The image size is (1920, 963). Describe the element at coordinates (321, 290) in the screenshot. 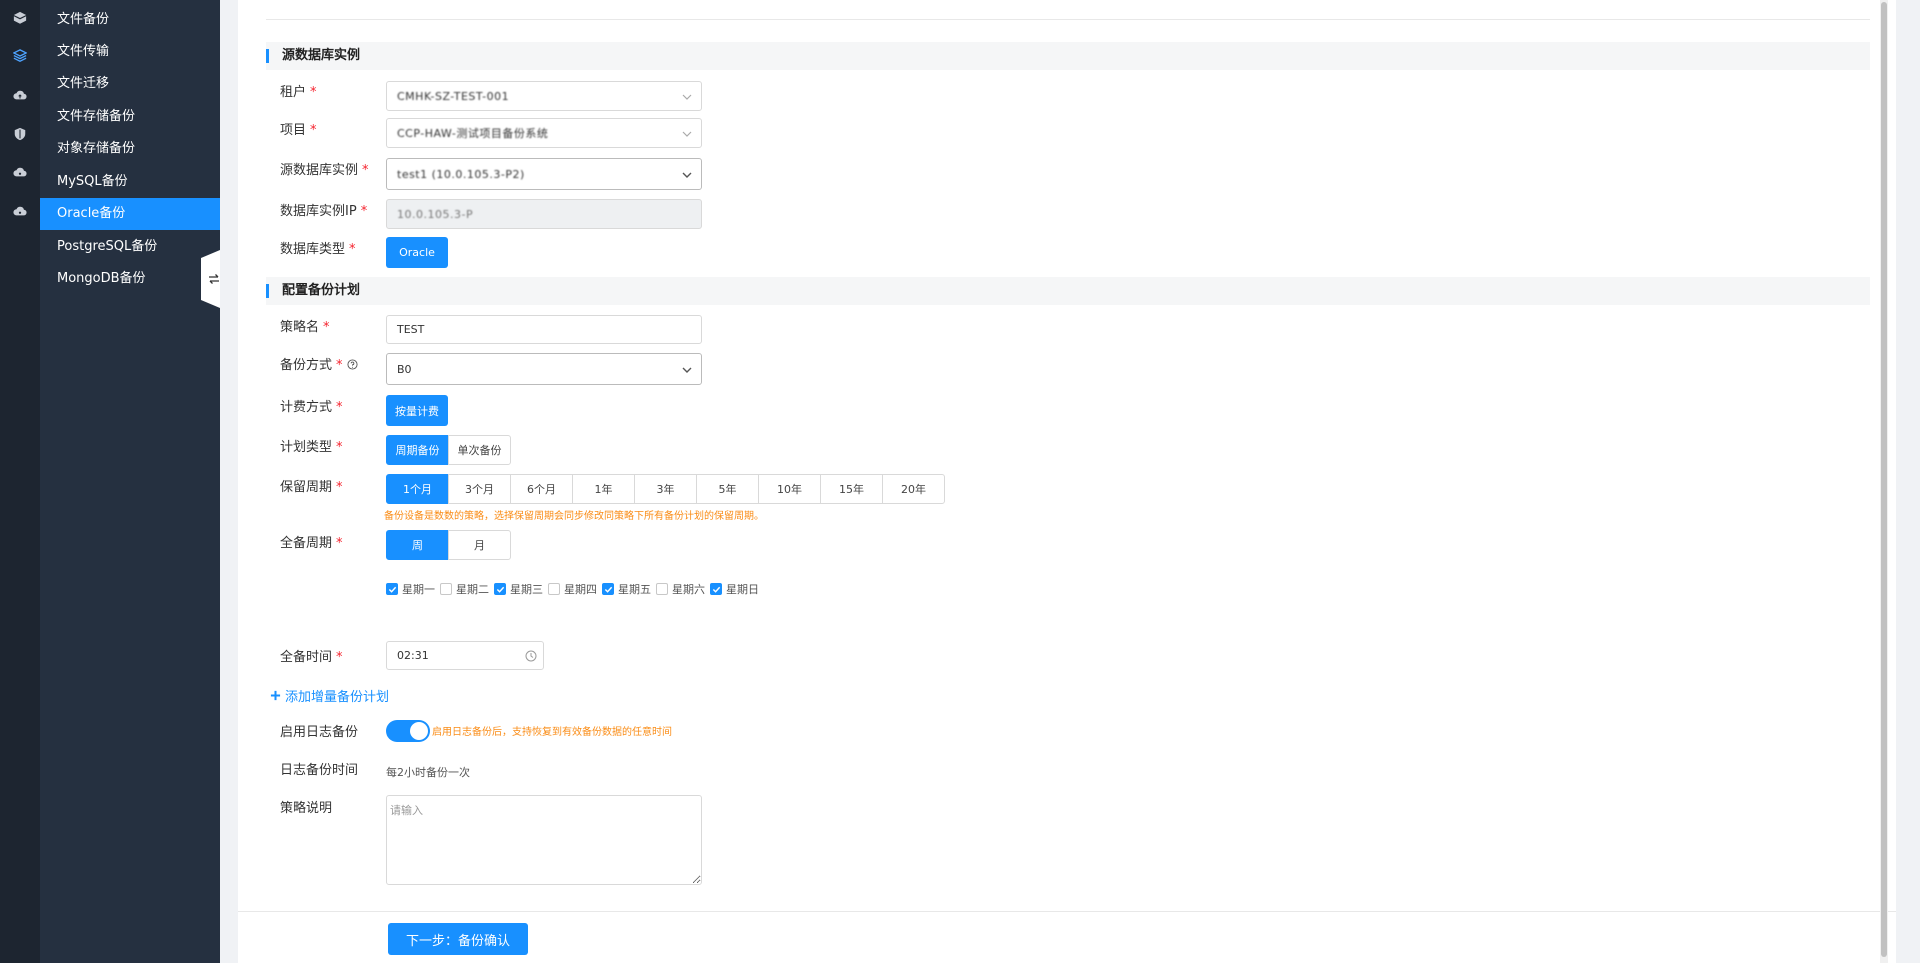

I see `section-title: 配置备份计划` at that location.